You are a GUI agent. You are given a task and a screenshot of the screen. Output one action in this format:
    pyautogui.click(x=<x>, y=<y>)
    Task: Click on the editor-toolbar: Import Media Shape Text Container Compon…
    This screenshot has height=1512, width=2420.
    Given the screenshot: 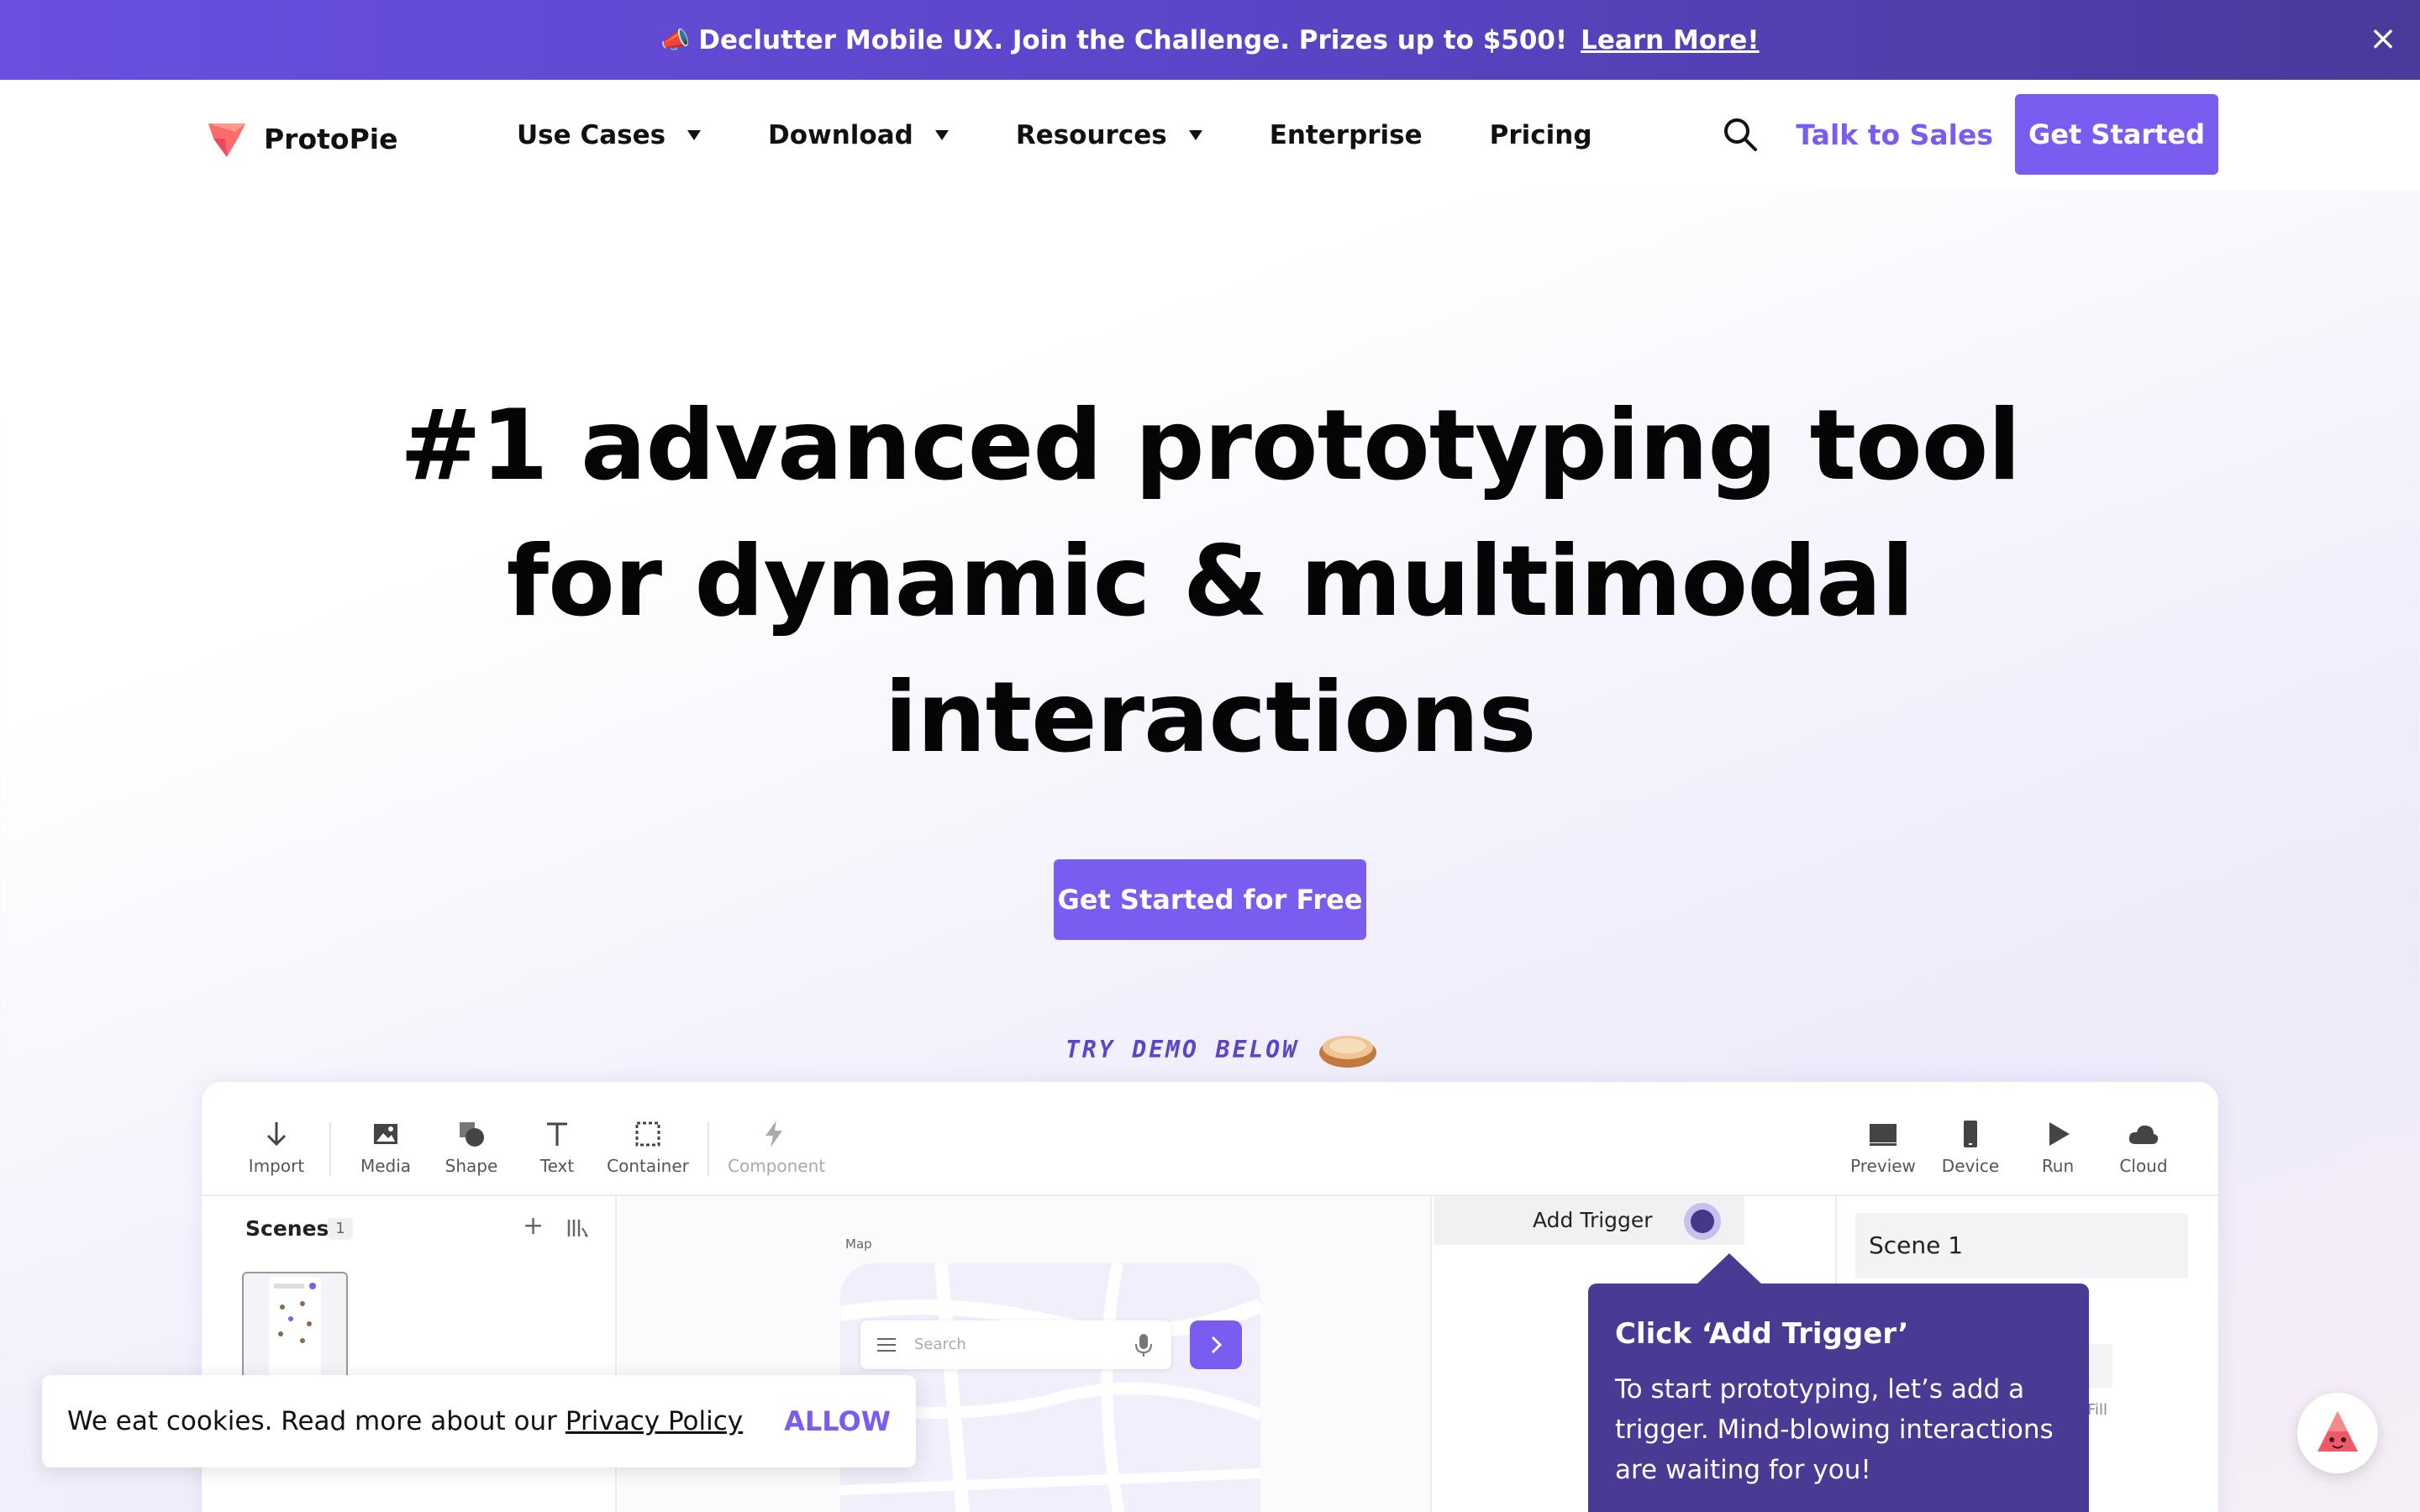 What is the action you would take?
    pyautogui.click(x=1210, y=1139)
    